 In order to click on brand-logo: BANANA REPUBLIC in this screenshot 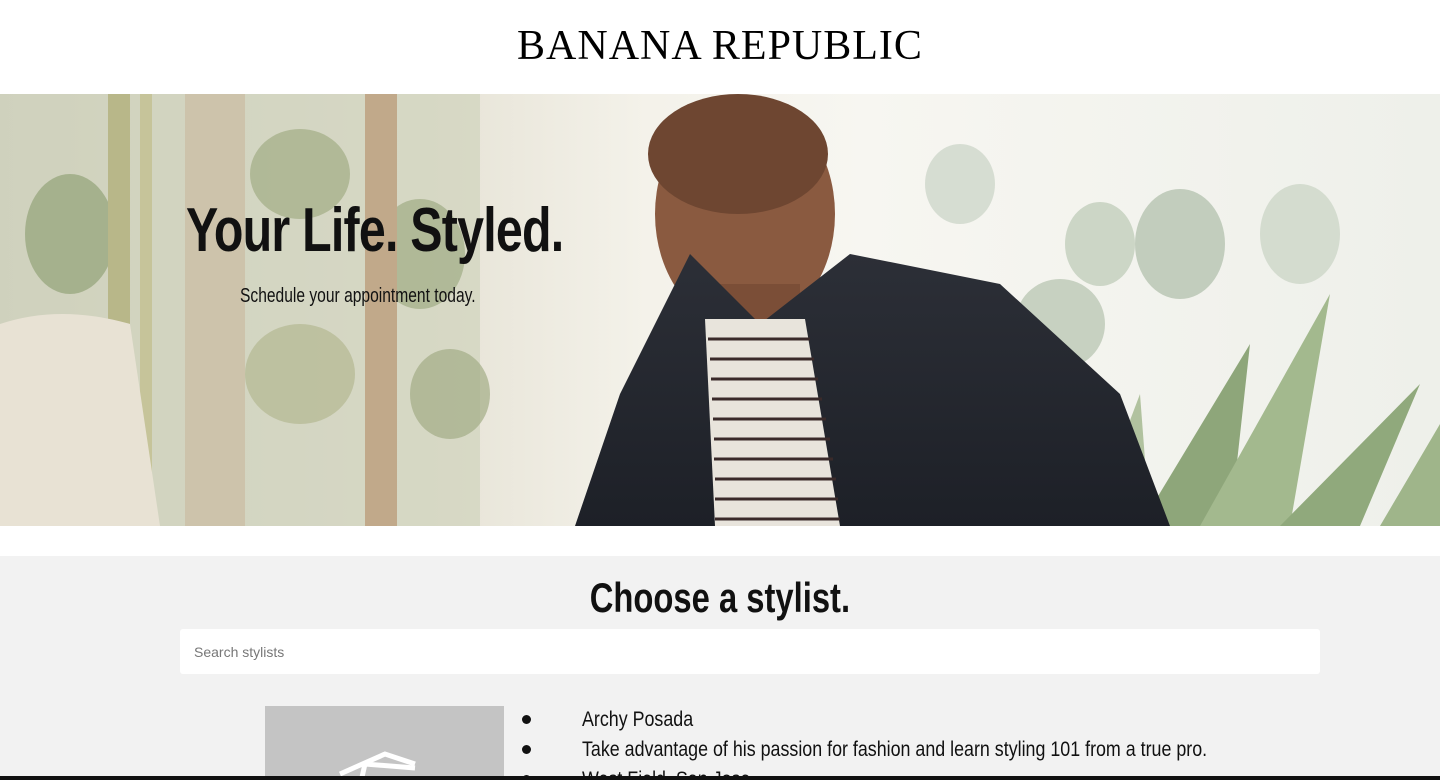, I will do `click(720, 46)`.